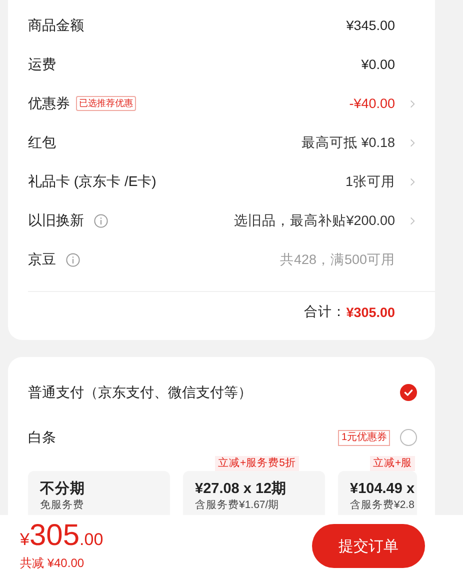  I want to click on installment-option: 不分期 免服务费, so click(99, 493).